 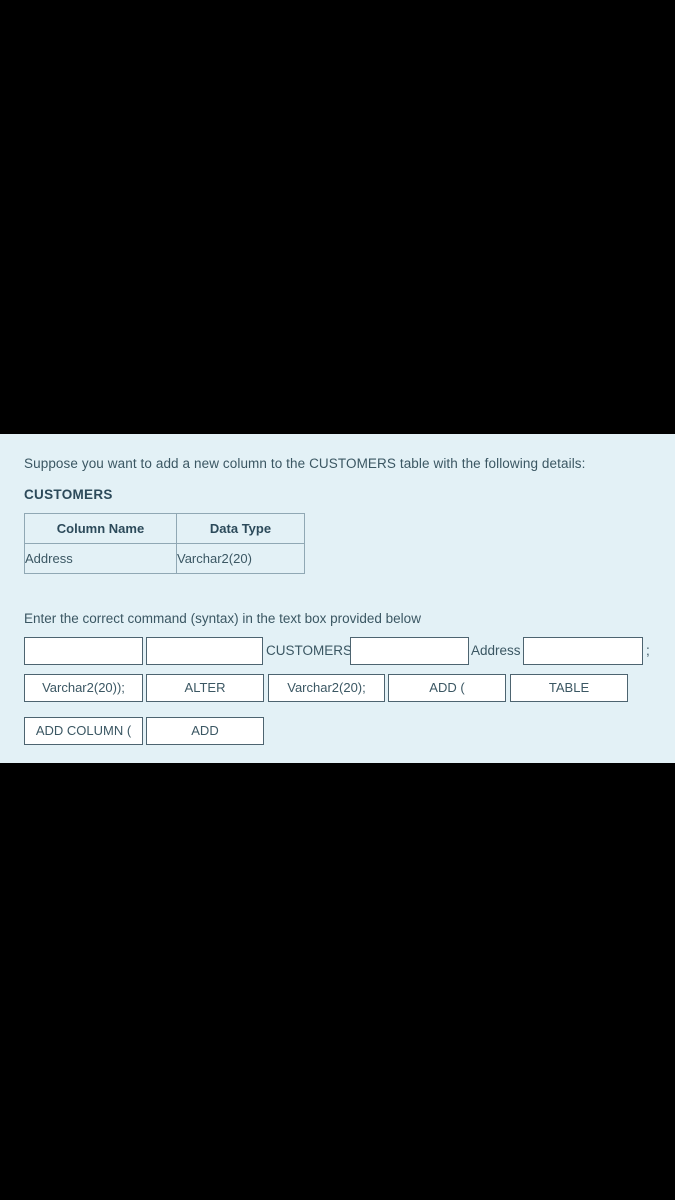 I want to click on static-word-address: Address, so click(x=496, y=650).